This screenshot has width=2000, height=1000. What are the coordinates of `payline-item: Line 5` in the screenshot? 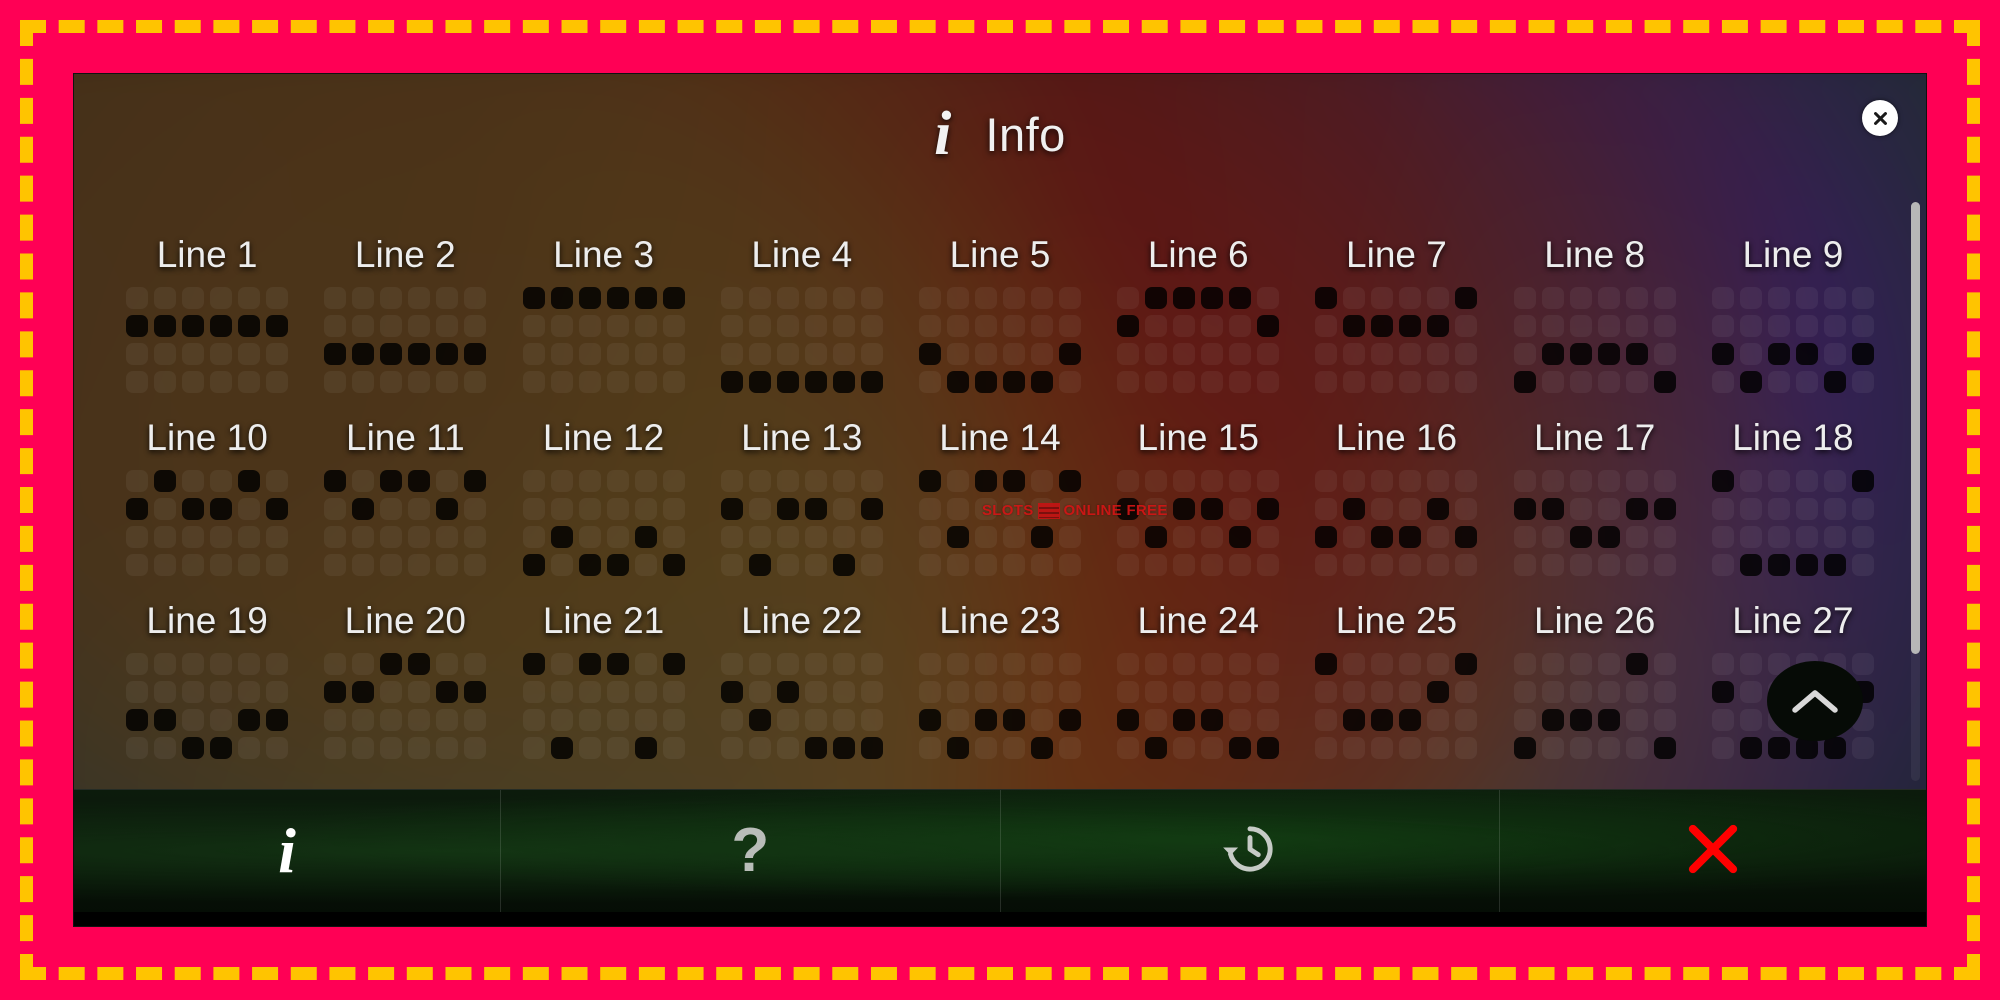 It's located at (1000, 313).